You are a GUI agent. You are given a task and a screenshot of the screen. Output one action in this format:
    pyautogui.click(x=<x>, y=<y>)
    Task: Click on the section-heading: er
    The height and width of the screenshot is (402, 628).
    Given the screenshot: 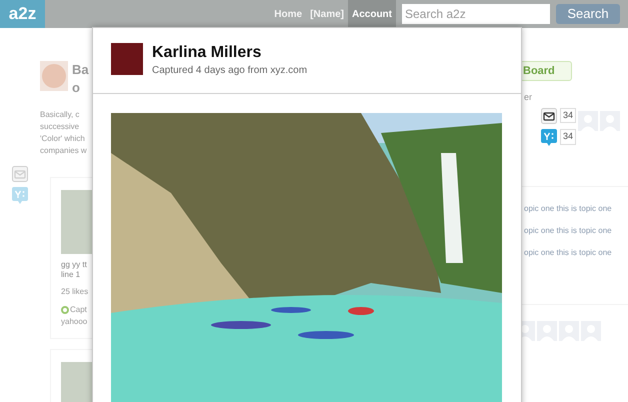 What is the action you would take?
    pyautogui.click(x=528, y=97)
    